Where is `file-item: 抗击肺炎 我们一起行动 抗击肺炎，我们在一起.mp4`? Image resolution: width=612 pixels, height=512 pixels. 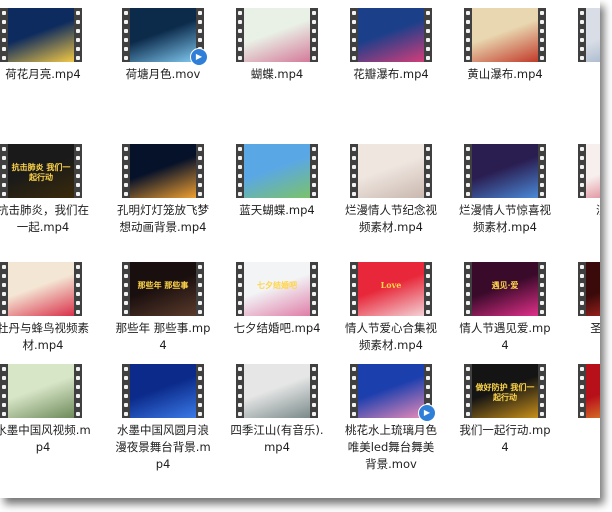
file-item: 抗击肺炎 我们一起行动 抗击肺炎，我们在一起.mp4 is located at coordinates (55, 202).